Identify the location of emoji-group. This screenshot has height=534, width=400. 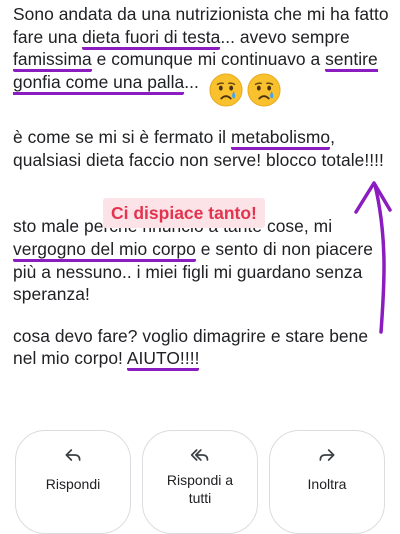
(247, 90).